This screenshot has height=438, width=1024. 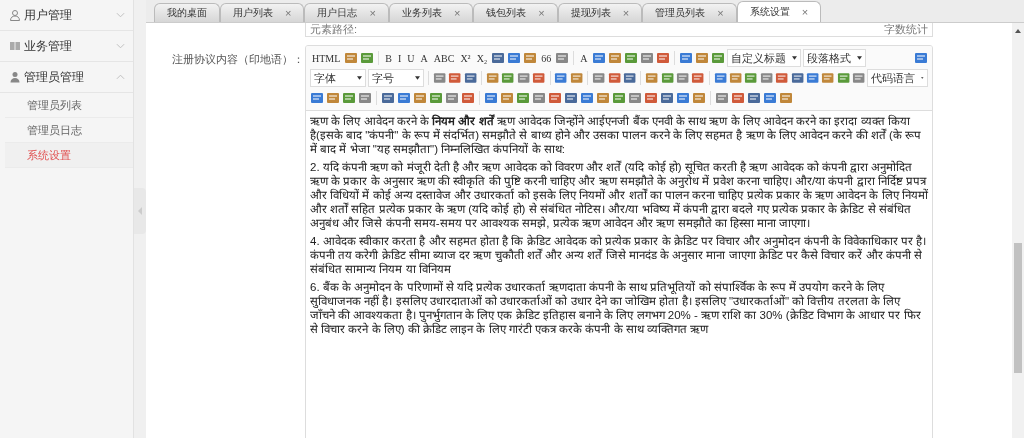 I want to click on menu-group: 用户管理, so click(x=66, y=15).